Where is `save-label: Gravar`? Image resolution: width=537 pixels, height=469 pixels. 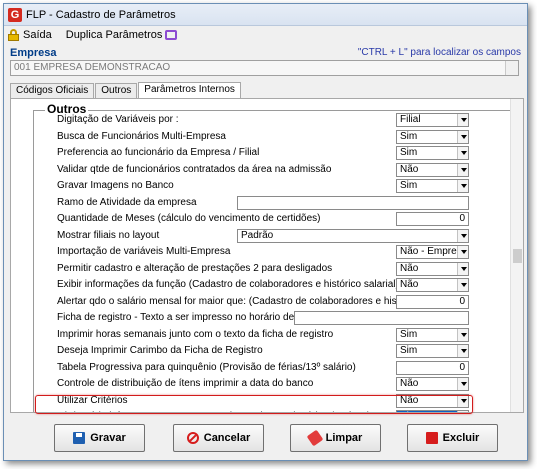 save-label: Gravar is located at coordinates (108, 438).